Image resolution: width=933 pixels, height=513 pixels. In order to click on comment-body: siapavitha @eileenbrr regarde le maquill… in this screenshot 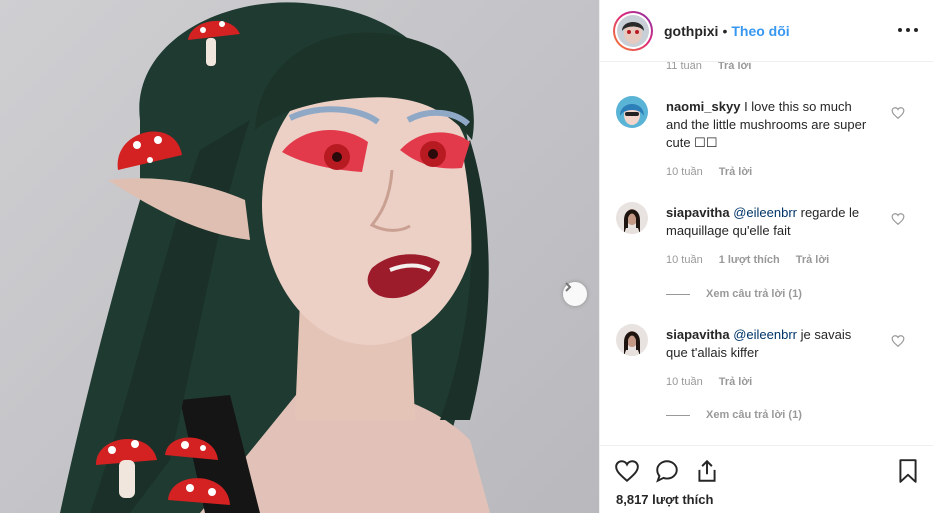, I will do `click(771, 222)`.